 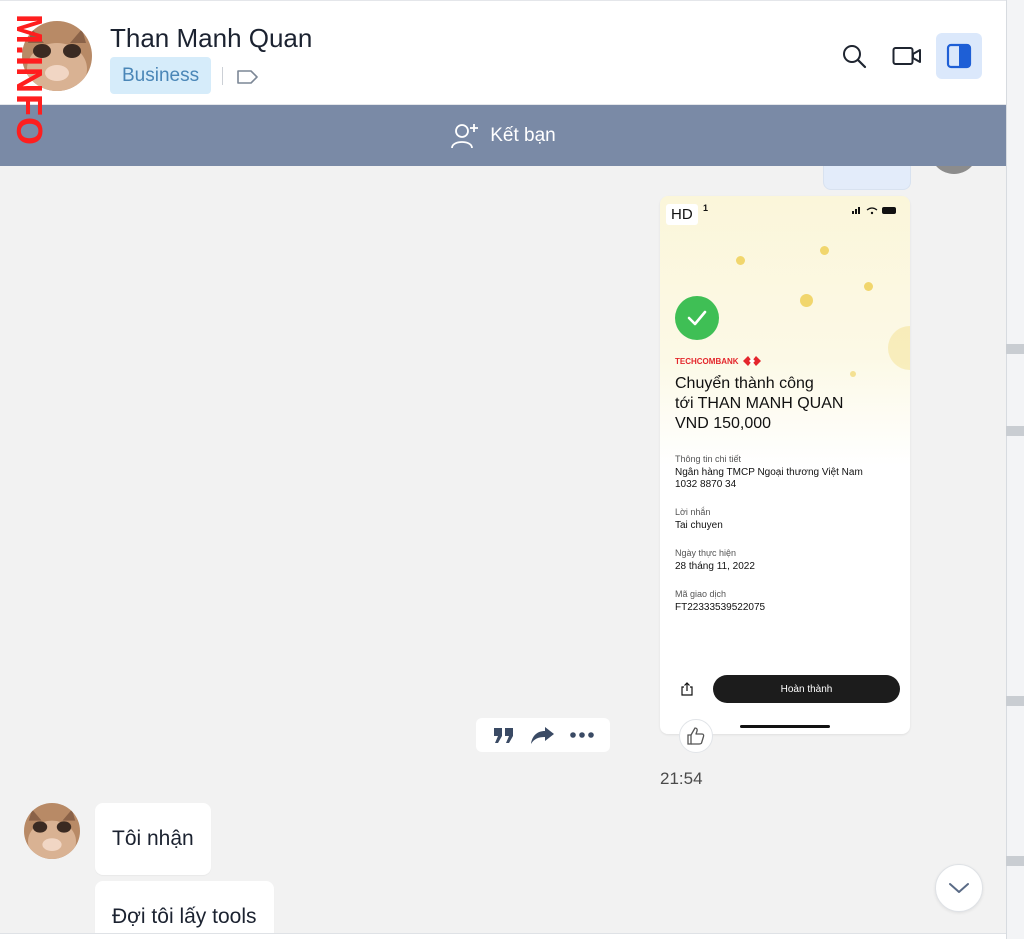 What do you see at coordinates (465, 135) in the screenshot?
I see `add-friend-icon` at bounding box center [465, 135].